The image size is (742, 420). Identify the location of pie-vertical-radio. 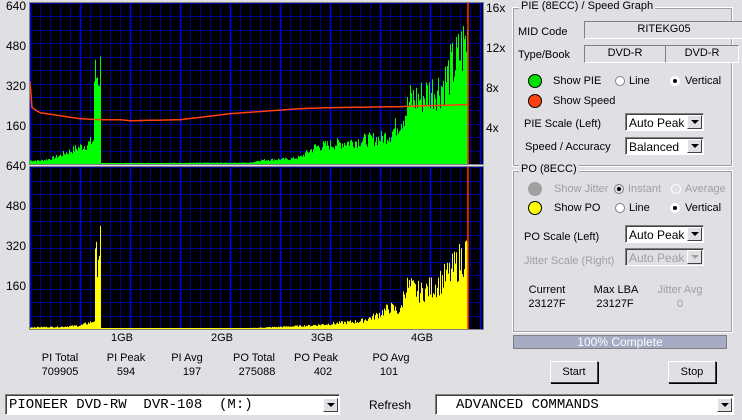
(675, 81).